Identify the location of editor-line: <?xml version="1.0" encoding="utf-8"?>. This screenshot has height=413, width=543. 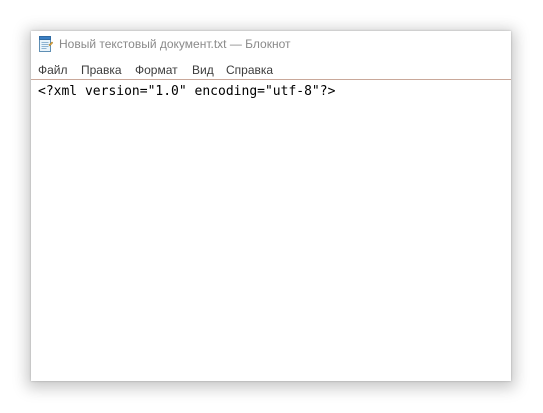
(186, 91).